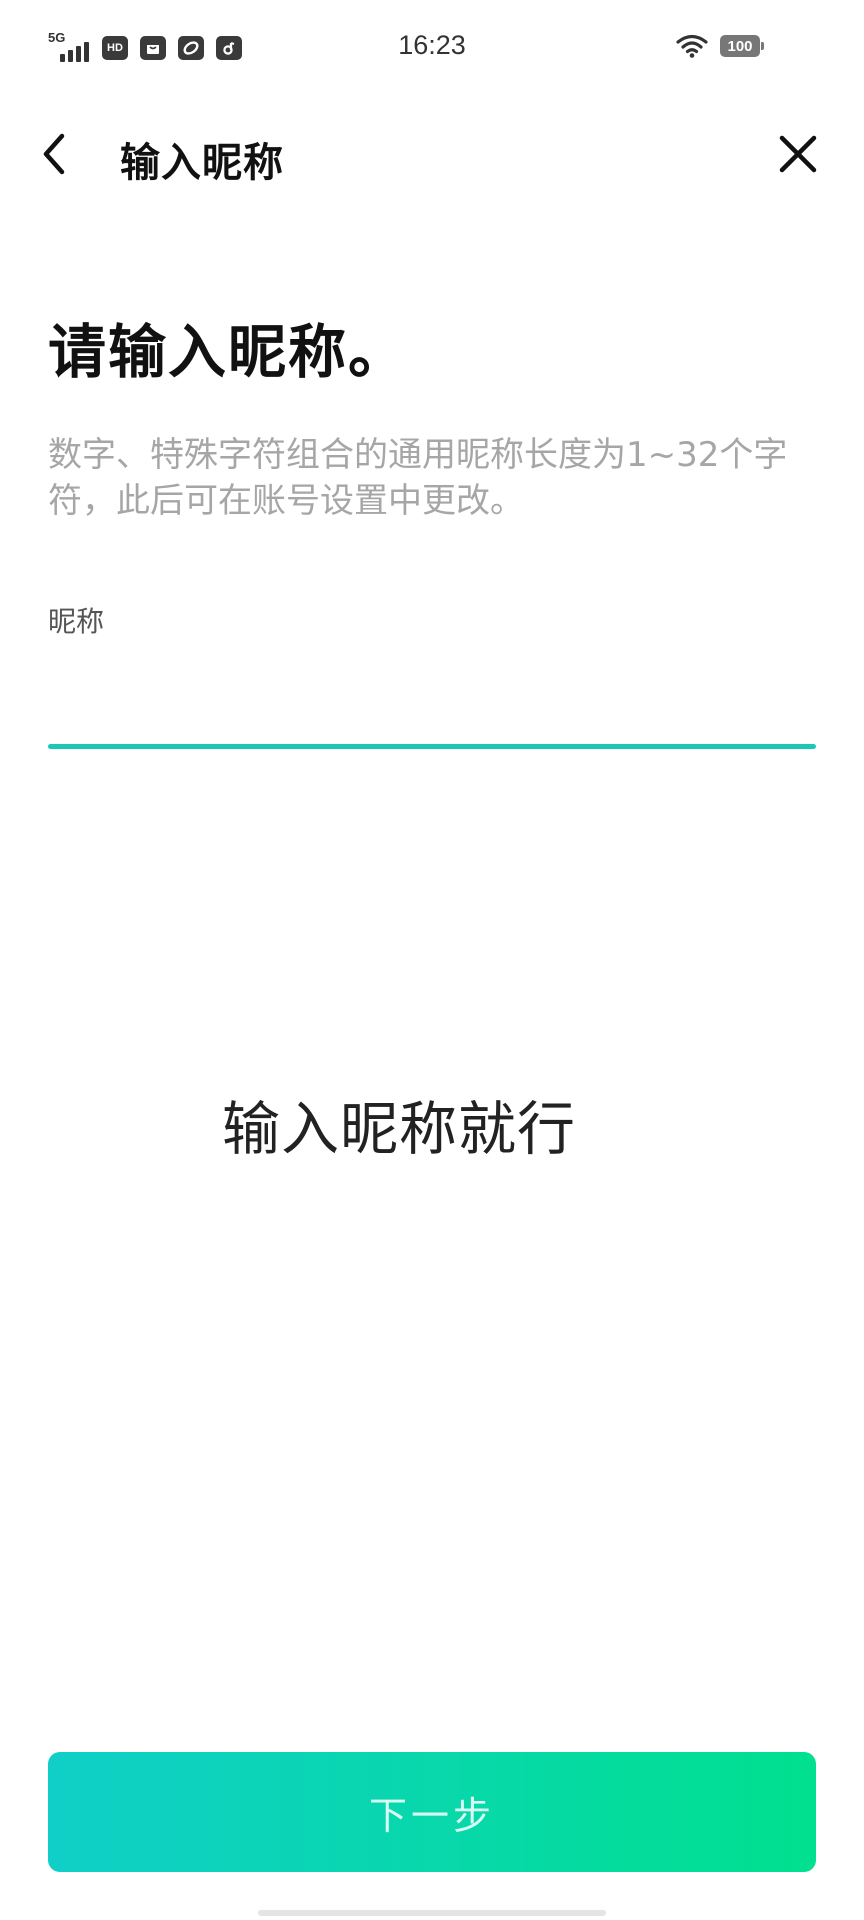 This screenshot has width=864, height=1920. I want to click on home-indicator, so click(432, 1913).